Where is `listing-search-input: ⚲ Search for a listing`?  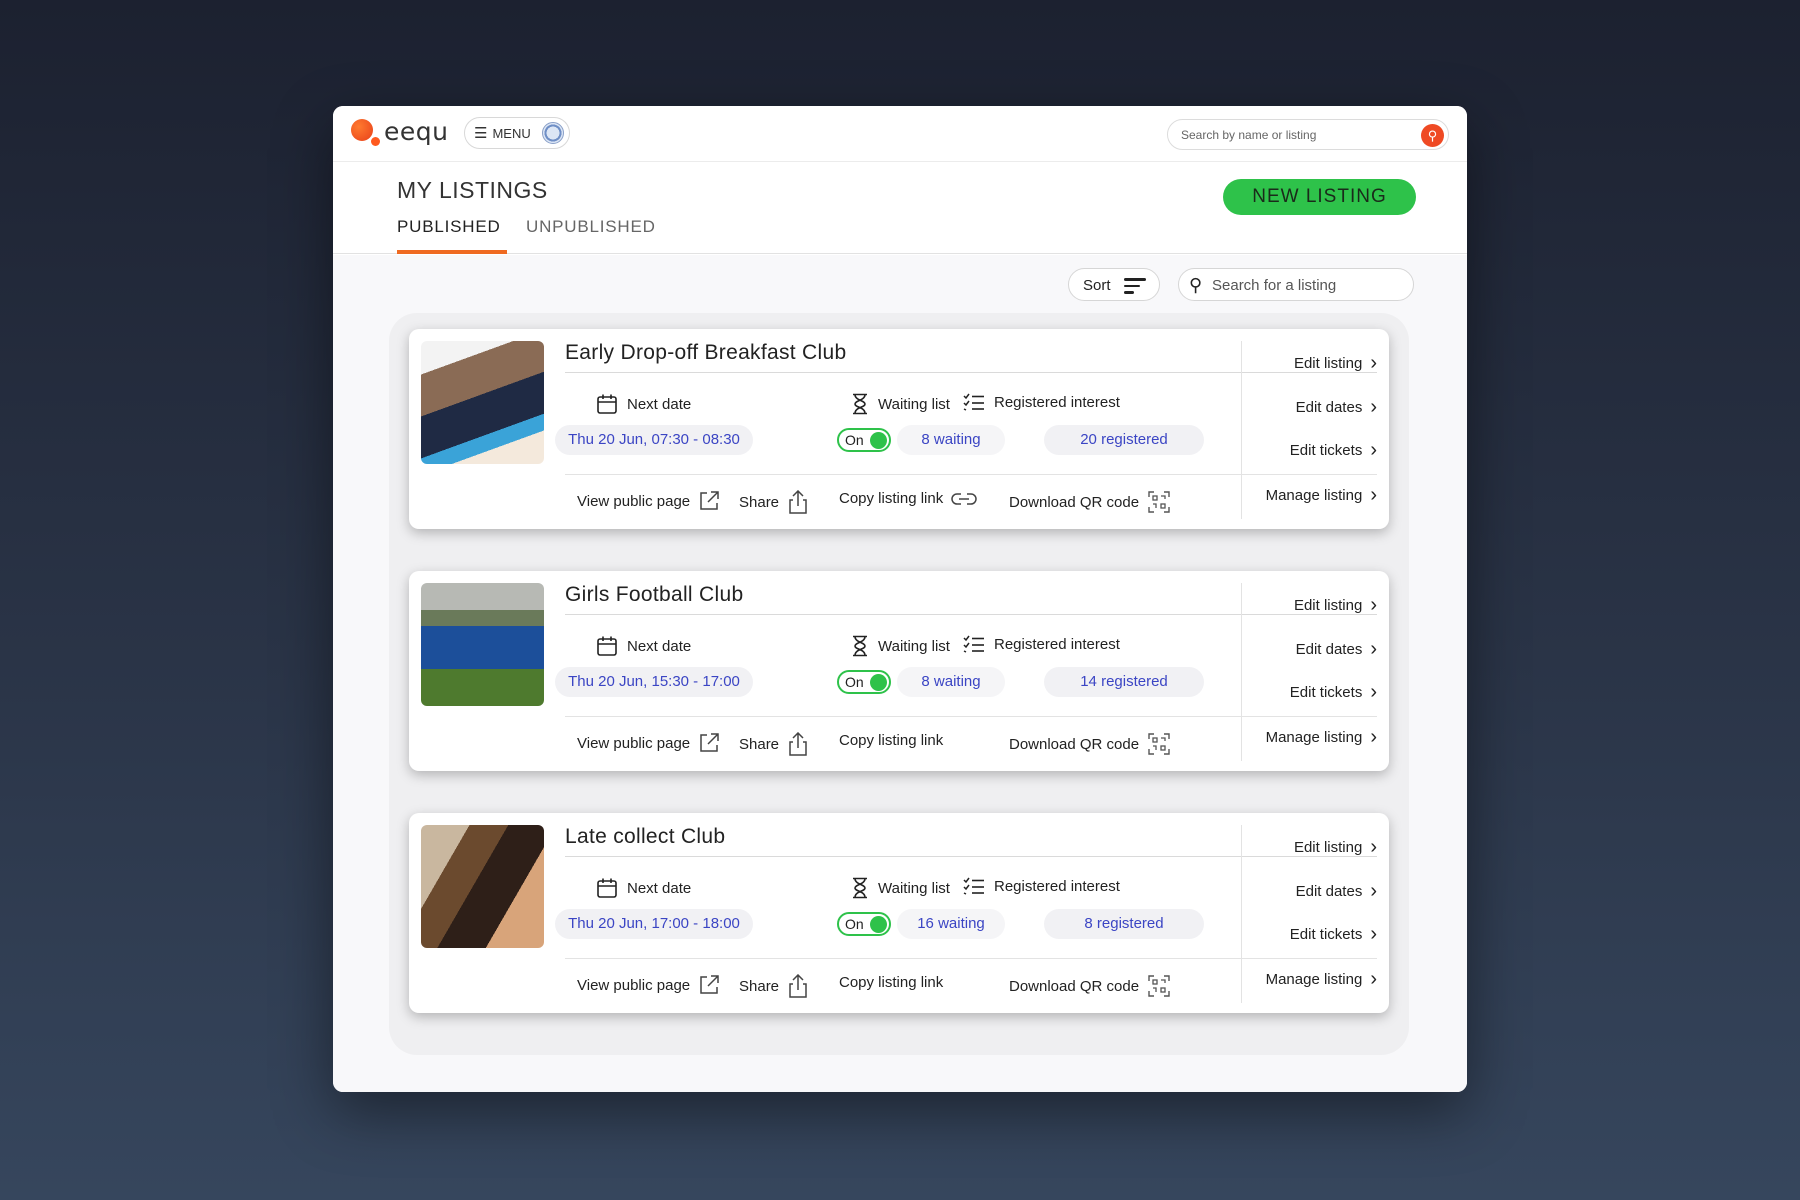 listing-search-input: ⚲ Search for a listing is located at coordinates (1296, 284).